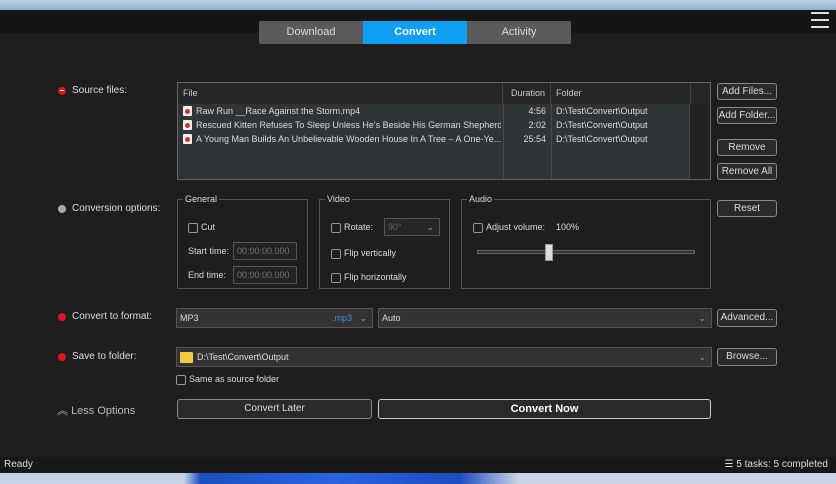 The image size is (836, 484). I want to click on tasks-summary: ☰ 5 tasks: 5 completed, so click(776, 464).